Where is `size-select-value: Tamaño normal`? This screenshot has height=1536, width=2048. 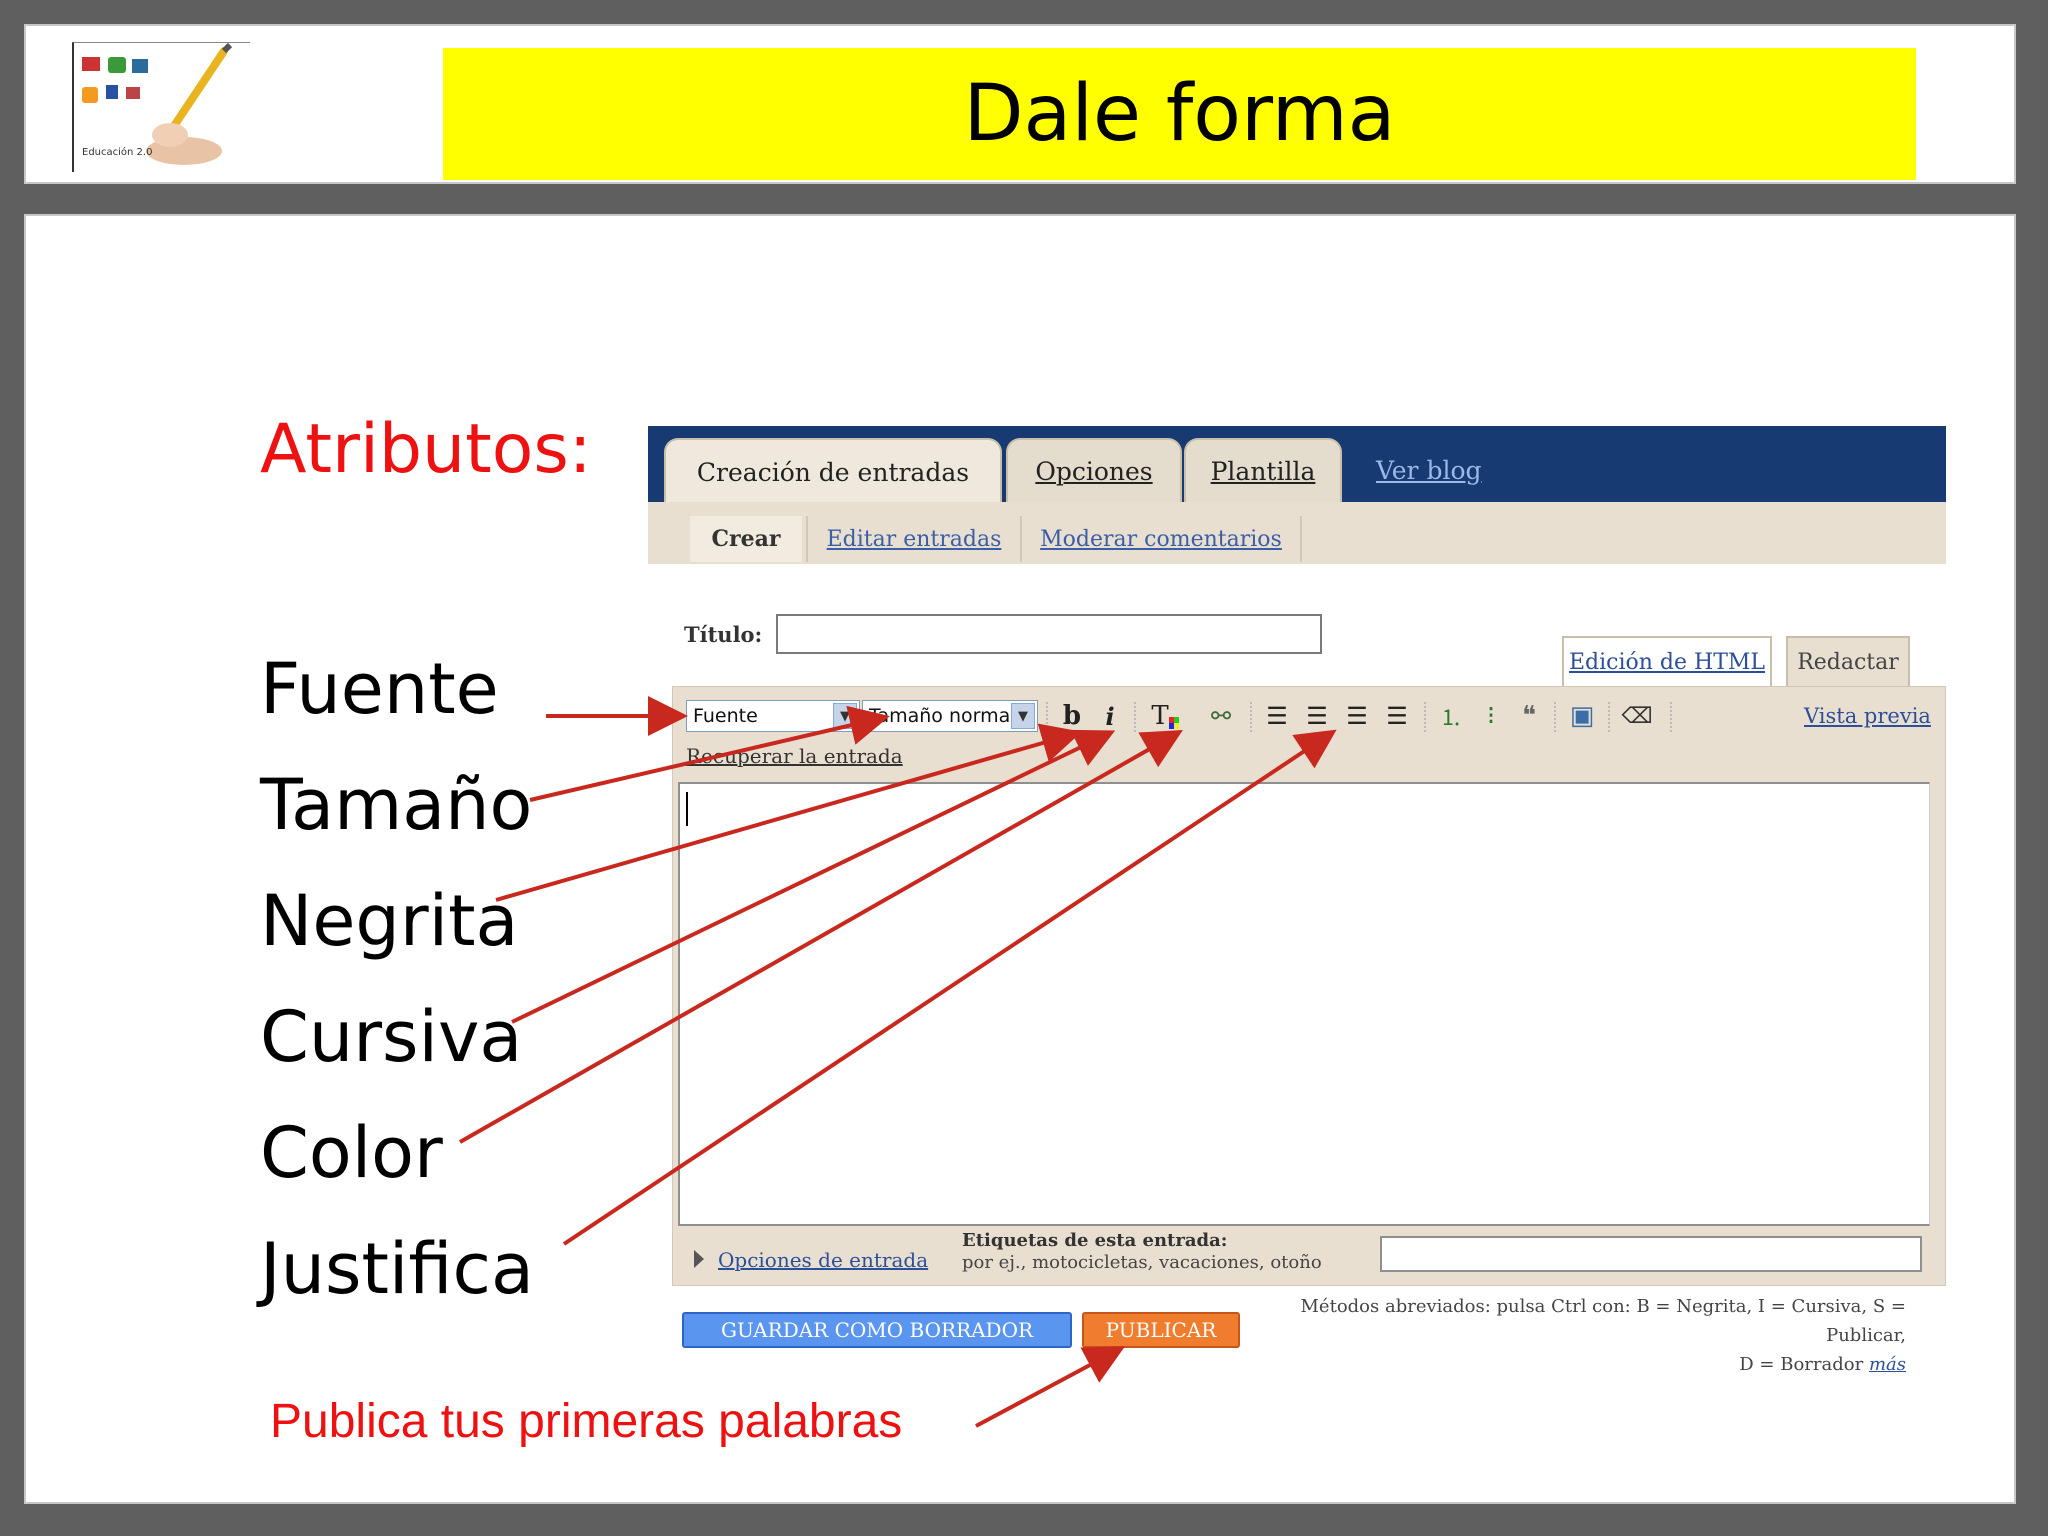
size-select-value: Tamaño normal is located at coordinates (942, 716).